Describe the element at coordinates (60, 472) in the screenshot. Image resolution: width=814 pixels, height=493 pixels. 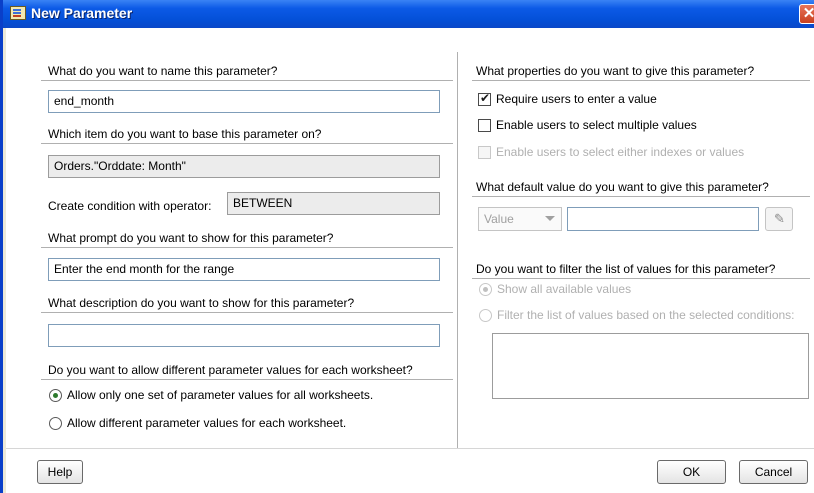
I see `help-button: Help` at that location.